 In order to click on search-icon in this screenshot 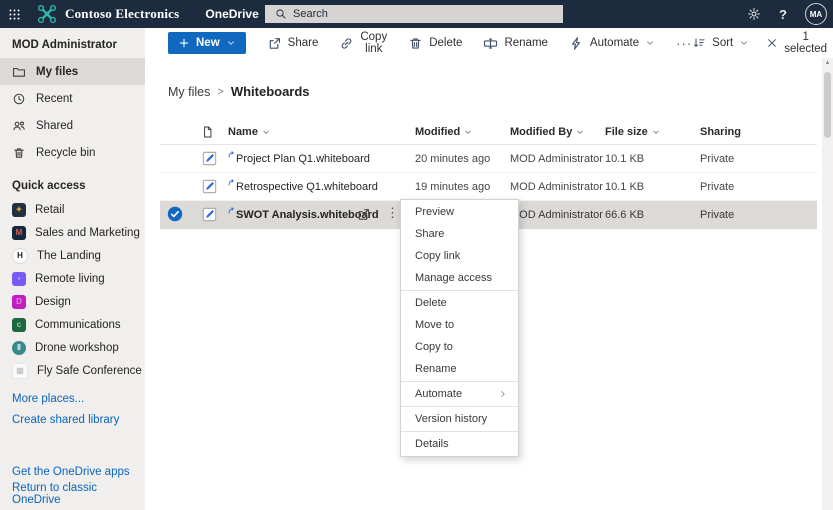, I will do `click(281, 14)`.